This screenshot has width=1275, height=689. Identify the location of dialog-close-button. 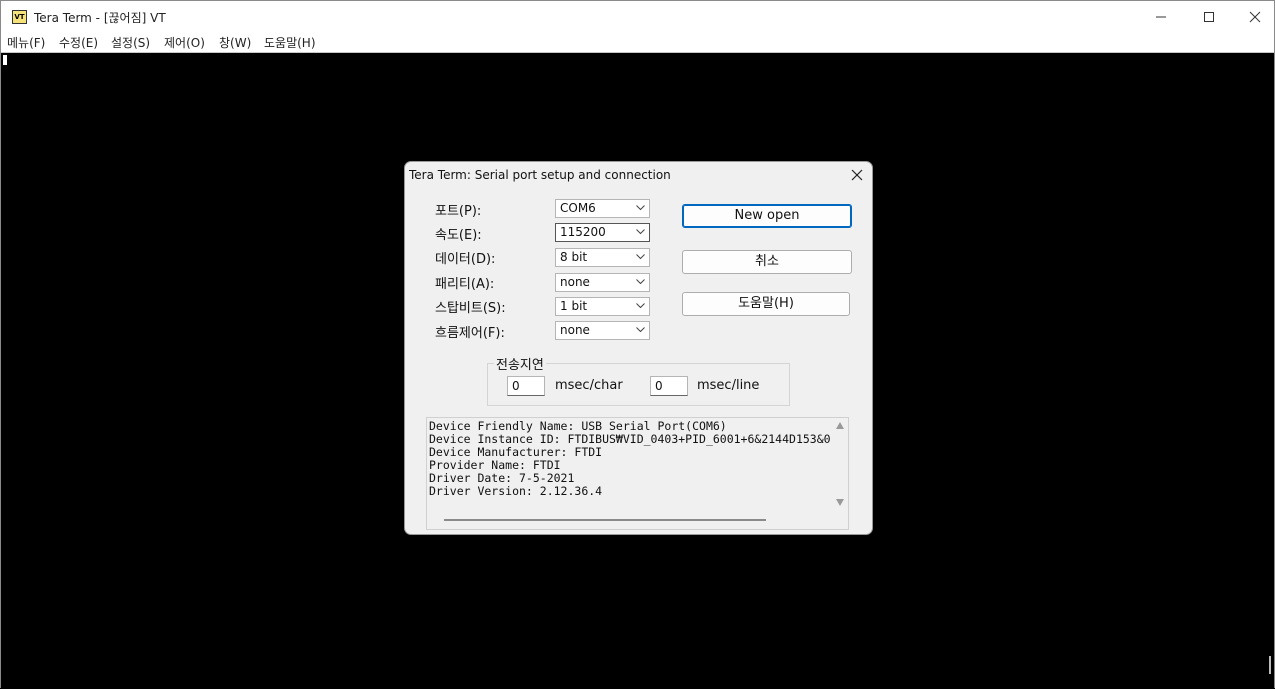
(857, 175).